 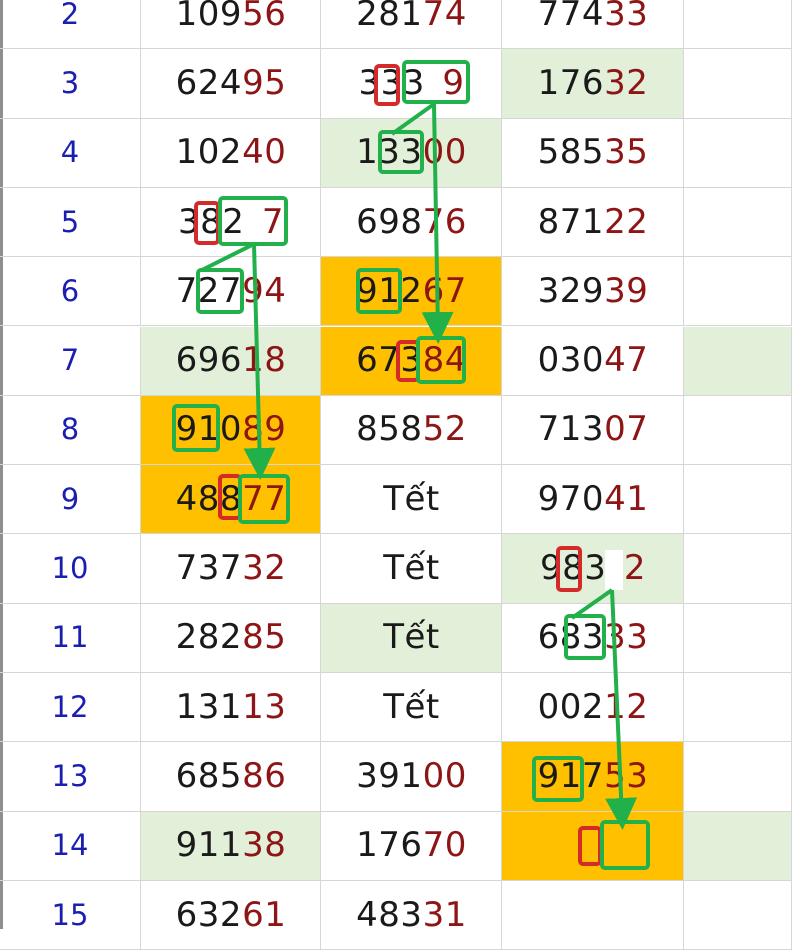 What do you see at coordinates (264, 845) in the screenshot?
I see `number-suffix: 38` at bounding box center [264, 845].